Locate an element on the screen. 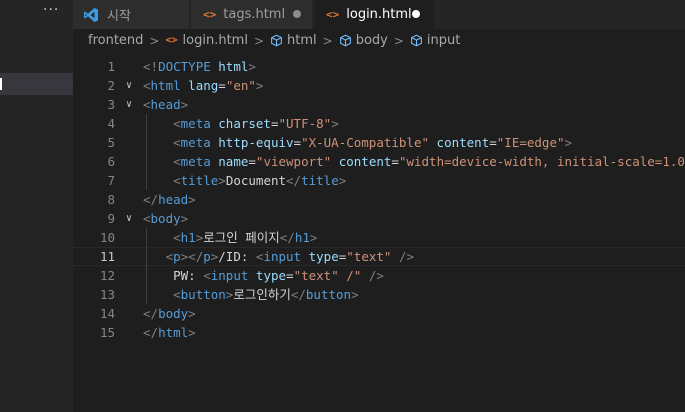  code-token: lang is located at coordinates (203, 85).